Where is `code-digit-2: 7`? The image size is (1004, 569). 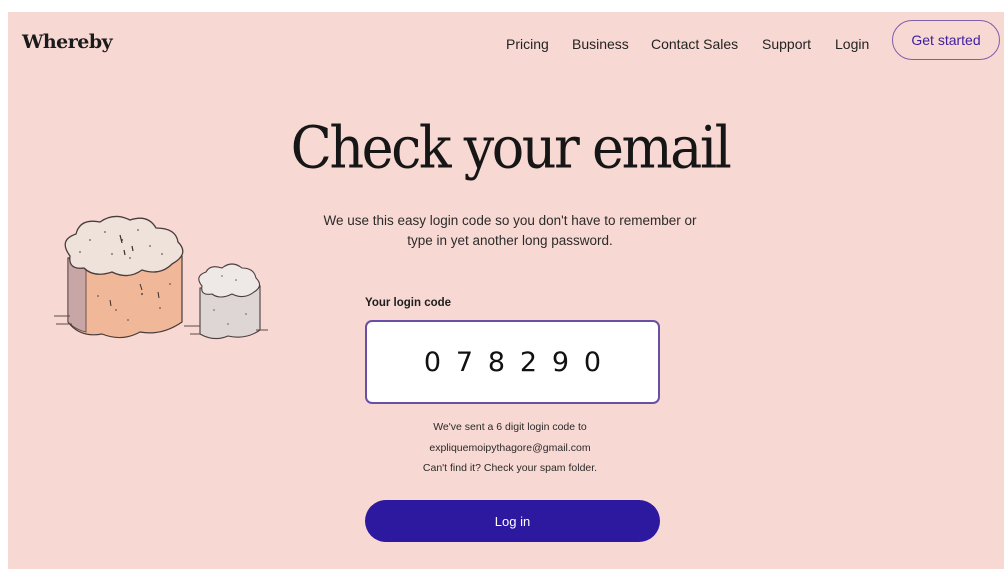
code-digit-2: 7 is located at coordinates (464, 362).